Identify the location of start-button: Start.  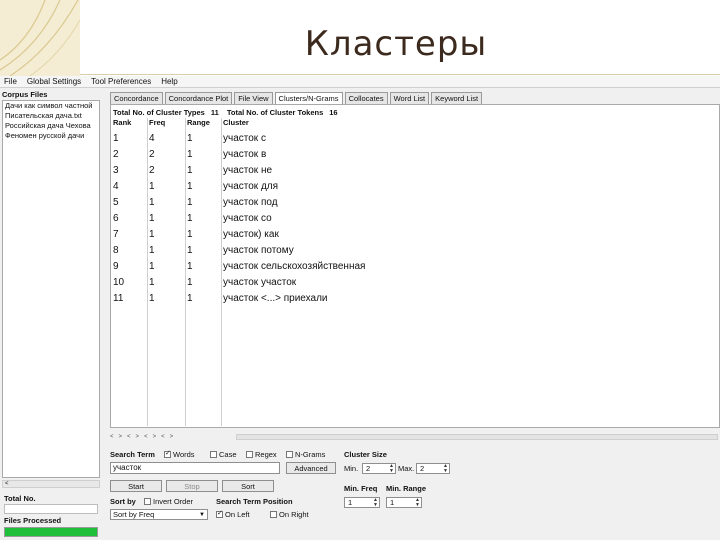
(136, 486).